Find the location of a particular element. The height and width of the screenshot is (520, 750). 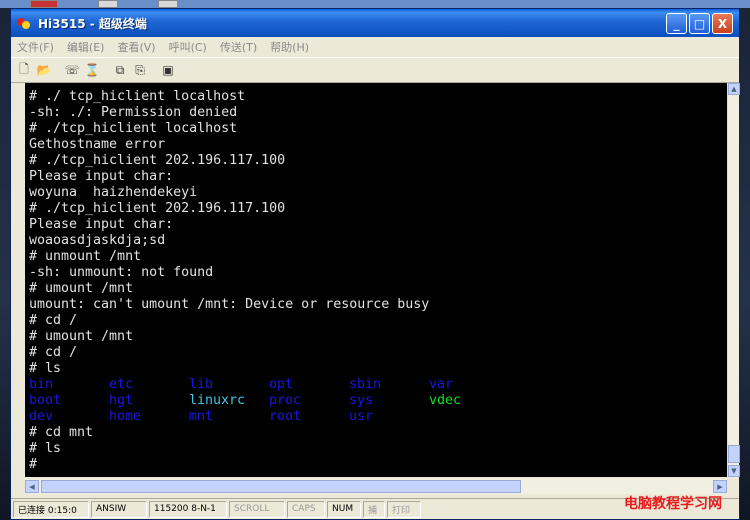

status-connection-time: 已连接 0:15:0 is located at coordinates (51, 509).